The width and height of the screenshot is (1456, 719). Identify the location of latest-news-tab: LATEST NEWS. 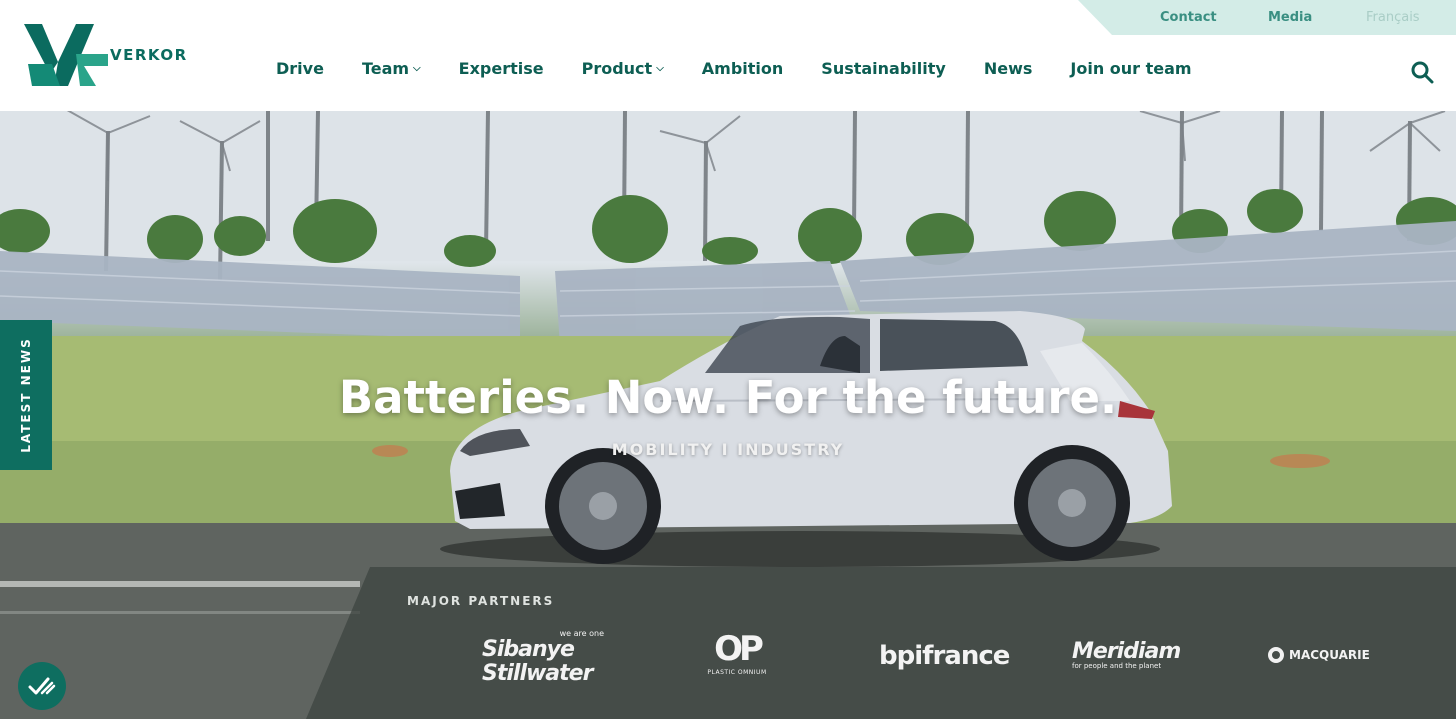
(26, 395).